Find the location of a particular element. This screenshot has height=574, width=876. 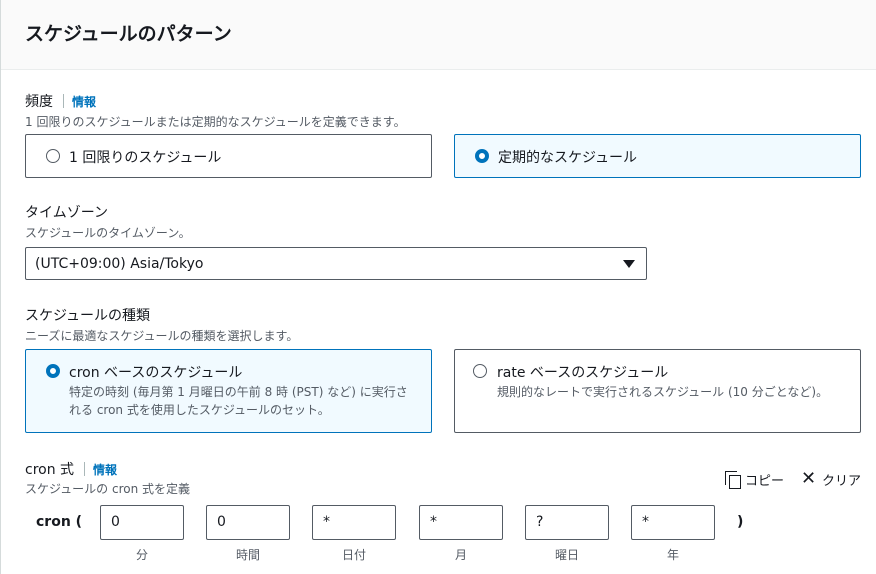

cron-field-year: * is located at coordinates (673, 522).